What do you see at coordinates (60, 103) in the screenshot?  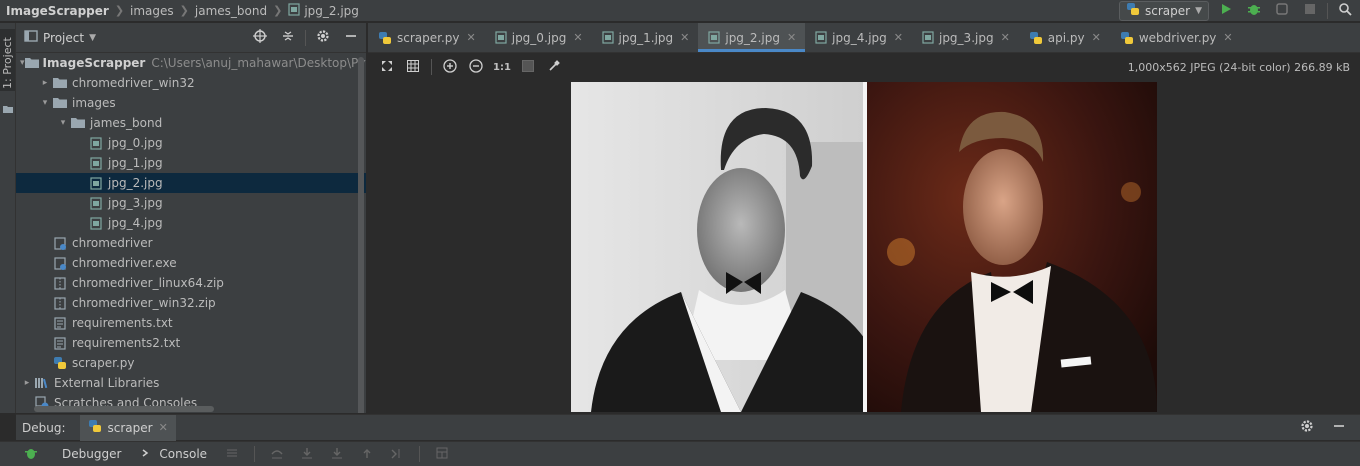 I see `folder-icon` at bounding box center [60, 103].